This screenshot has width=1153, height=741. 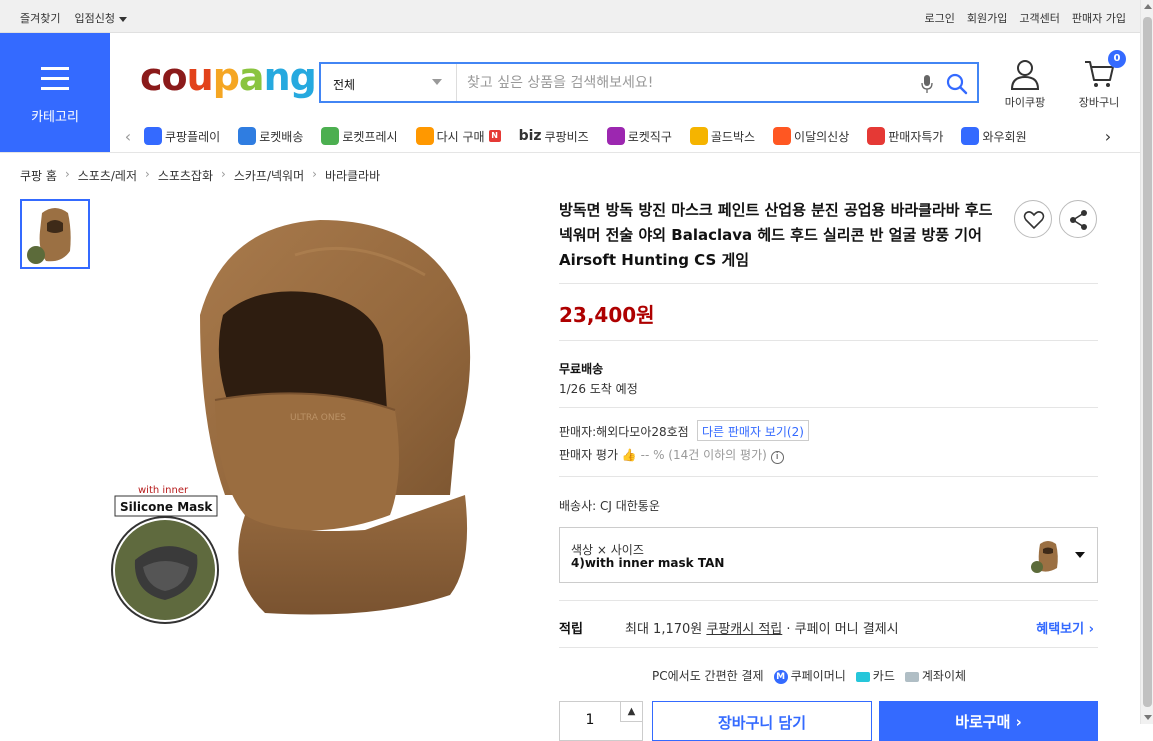 What do you see at coordinates (530, 136) in the screenshot?
I see `biz-icon: biz` at bounding box center [530, 136].